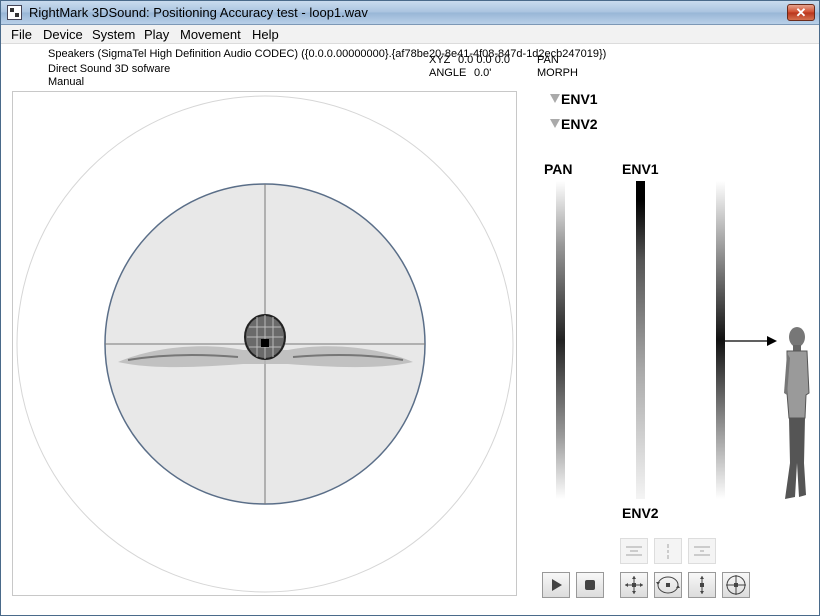  Describe the element at coordinates (265, 34) in the screenshot. I see `menu-help: Help` at that location.